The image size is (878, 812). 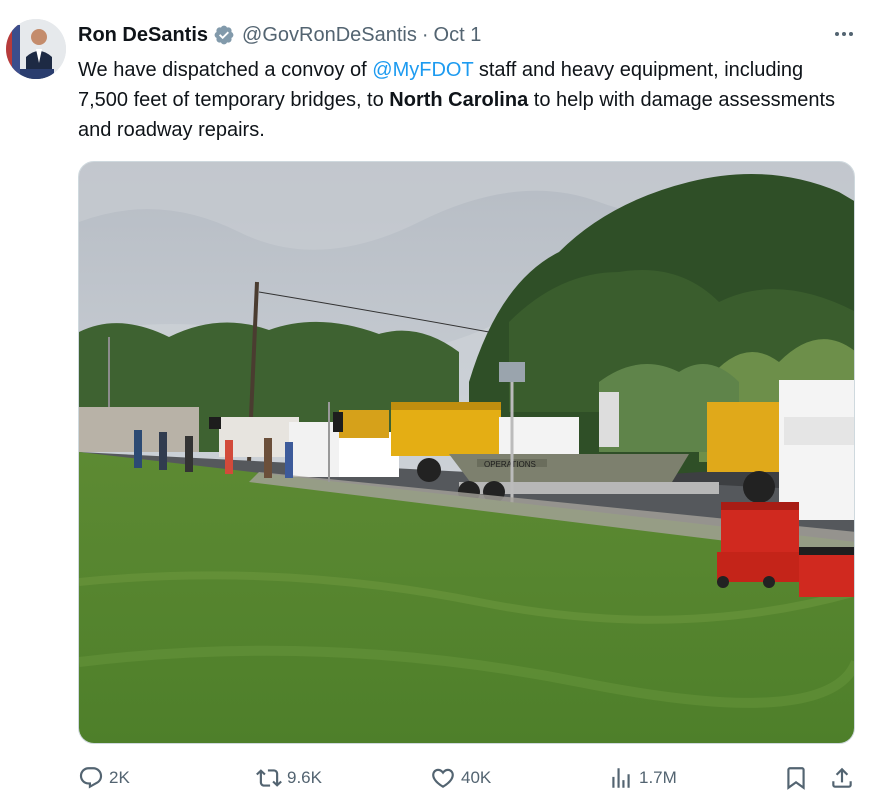 I want to click on like-icon, so click(x=443, y=778).